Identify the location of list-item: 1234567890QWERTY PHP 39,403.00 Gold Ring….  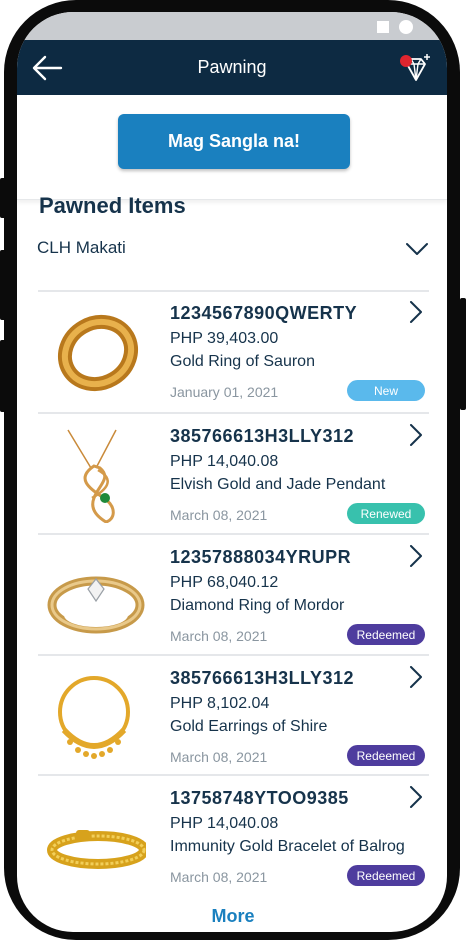
(233, 351).